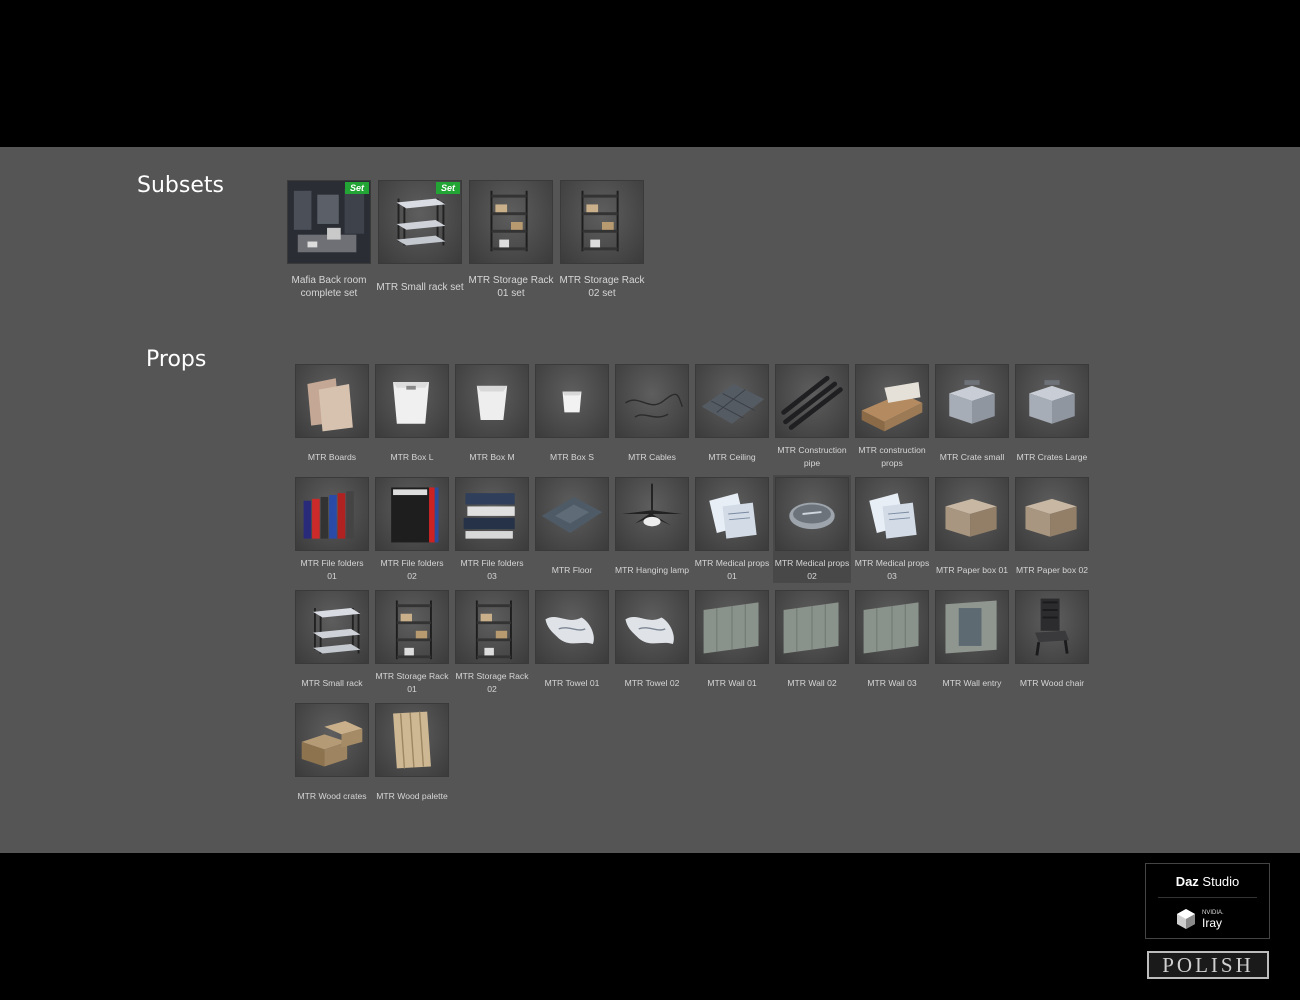 Image resolution: width=1300 pixels, height=1000 pixels. Describe the element at coordinates (1052, 570) in the screenshot. I see `tile-label: MTR Paper box 02` at that location.